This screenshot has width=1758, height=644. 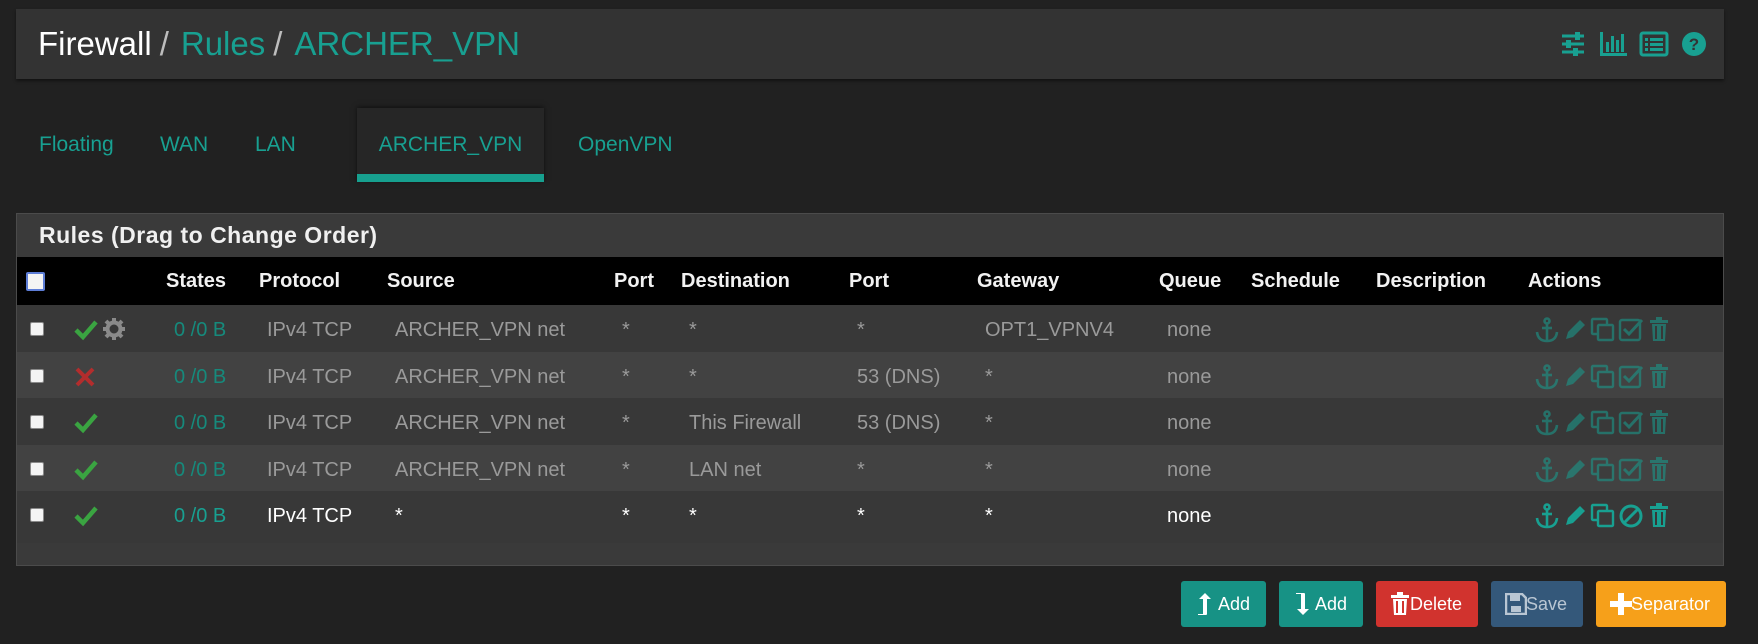 What do you see at coordinates (1190, 281) in the screenshot?
I see `col-queue: Queue` at bounding box center [1190, 281].